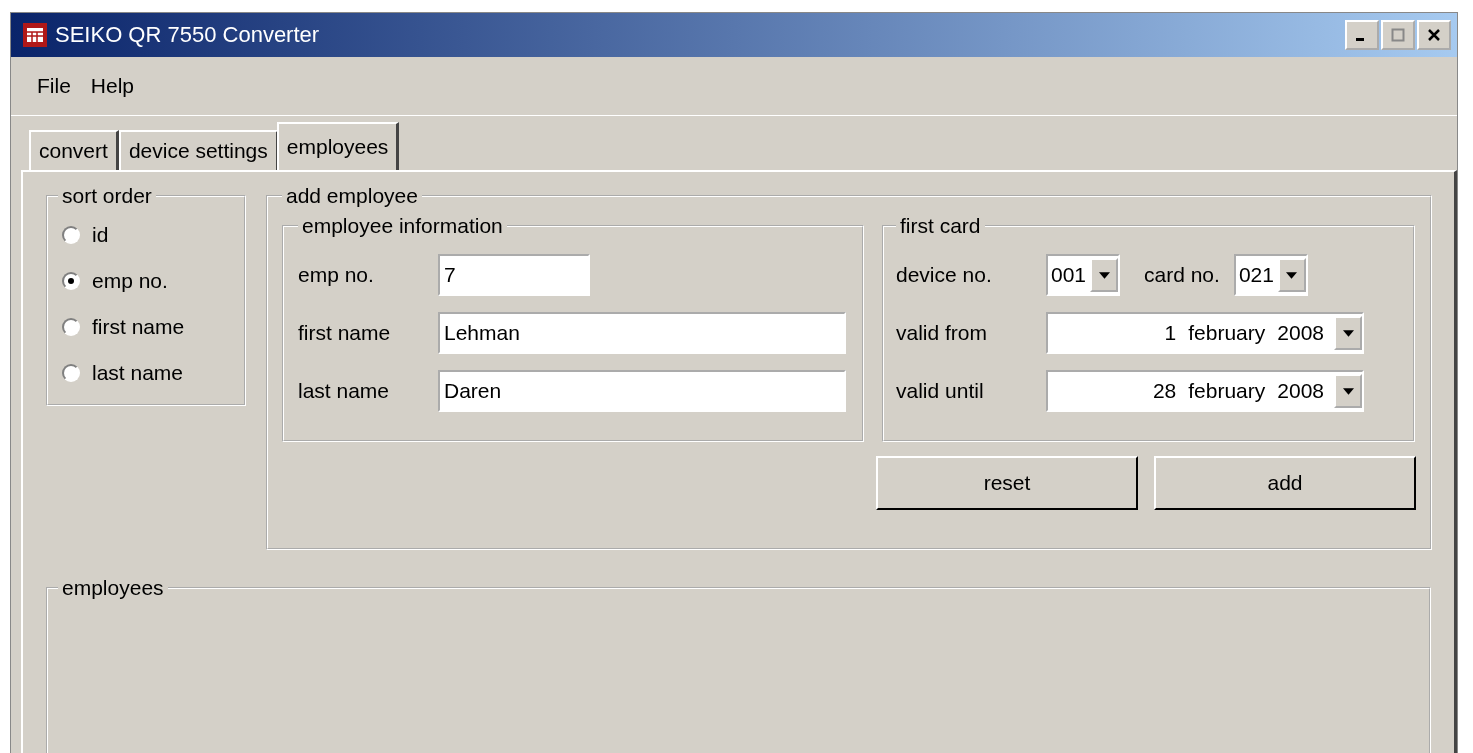 The image size is (1473, 753). What do you see at coordinates (198, 150) in the screenshot?
I see `tab: device settings` at bounding box center [198, 150].